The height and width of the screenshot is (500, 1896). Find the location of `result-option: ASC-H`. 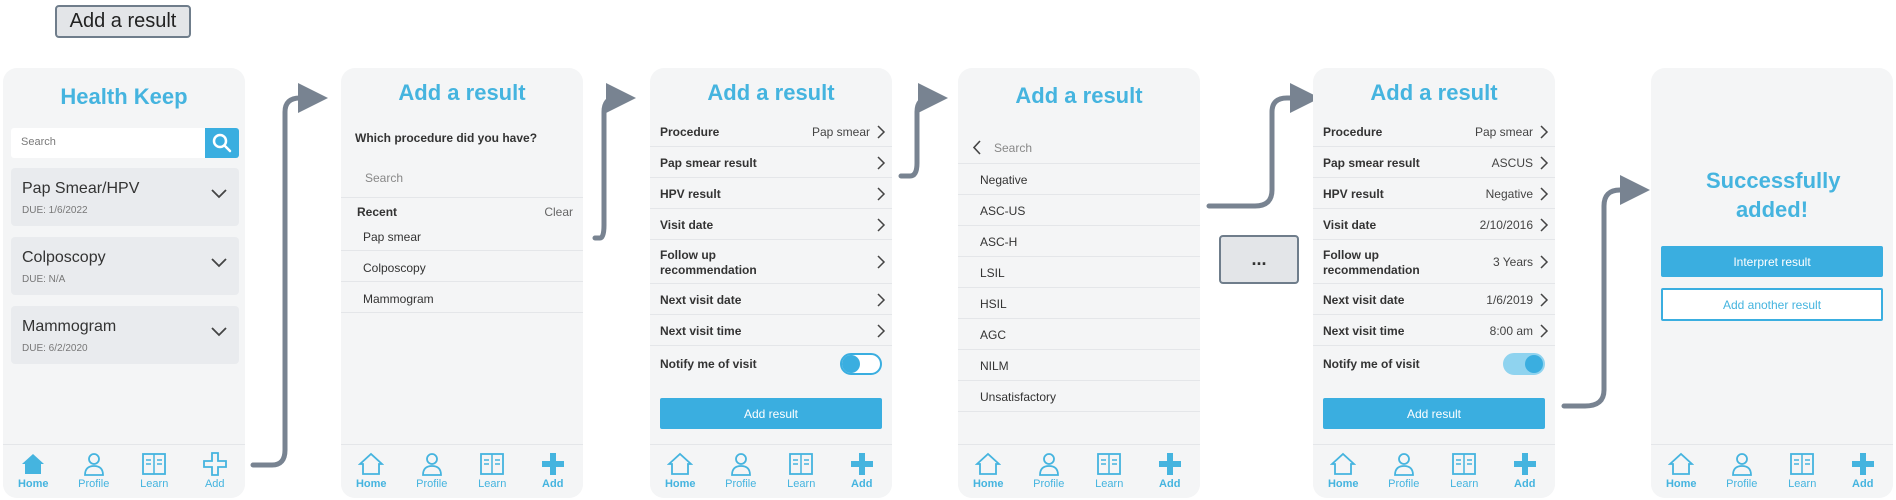

result-option: ASC-H is located at coordinates (1079, 241).